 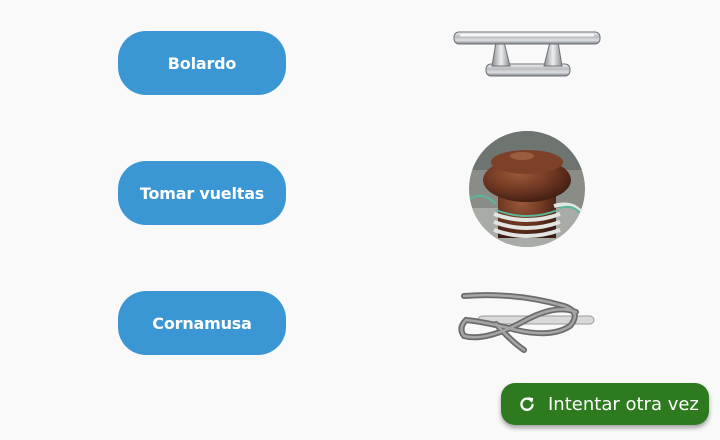 What do you see at coordinates (623, 404) in the screenshot?
I see `retry-label: Intentar otra vez` at bounding box center [623, 404].